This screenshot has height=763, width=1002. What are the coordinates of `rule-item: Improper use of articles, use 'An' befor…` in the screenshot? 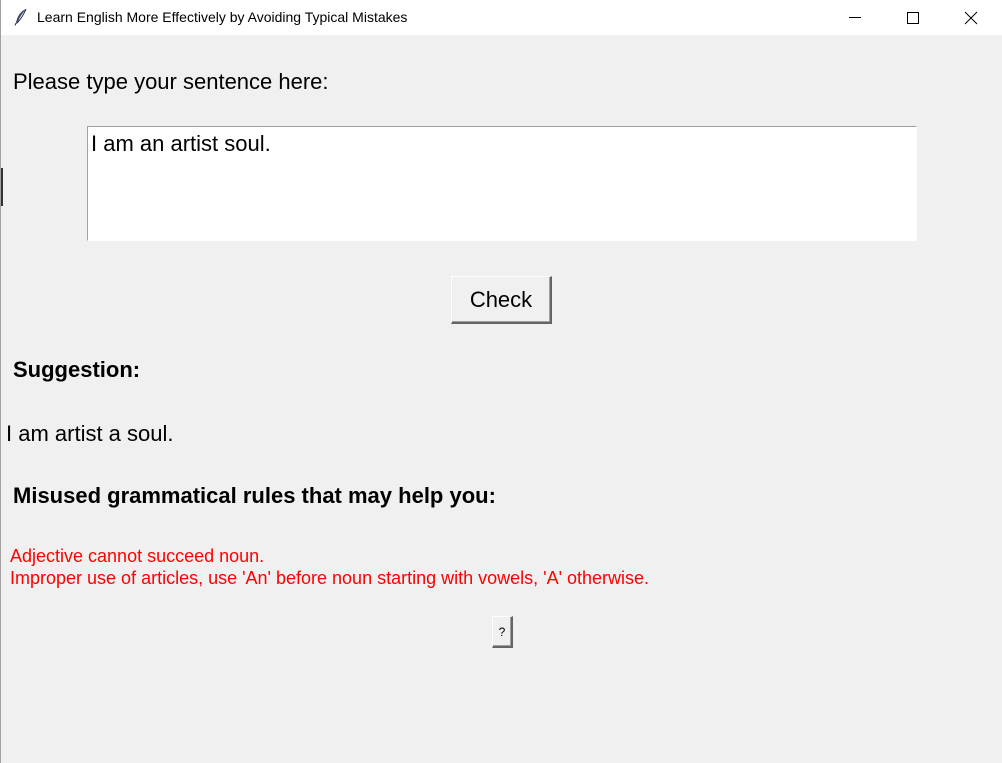 It's located at (330, 578).